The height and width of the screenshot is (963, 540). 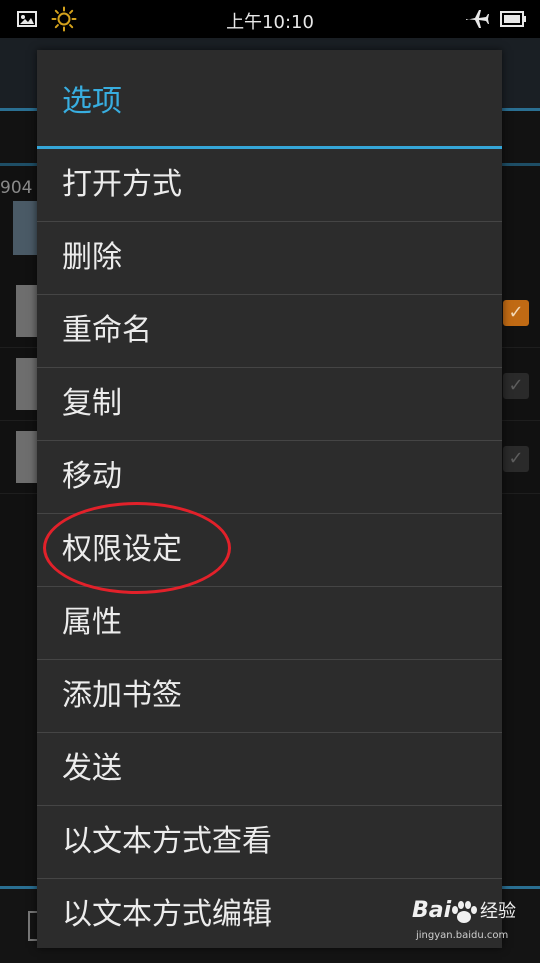 I want to click on dialog-header: 选项, so click(x=269, y=99).